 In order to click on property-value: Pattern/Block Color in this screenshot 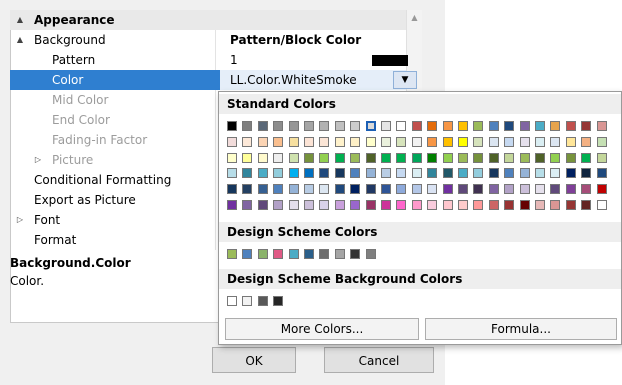, I will do `click(295, 40)`.